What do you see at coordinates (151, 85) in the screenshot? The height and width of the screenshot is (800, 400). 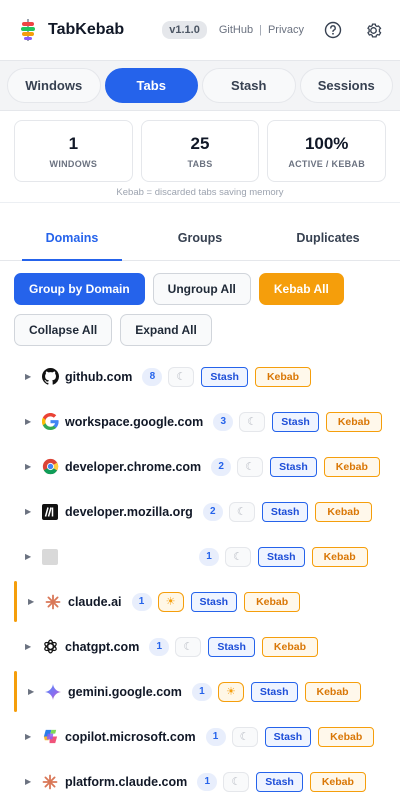 I see `tab-tabs: Tabs` at bounding box center [151, 85].